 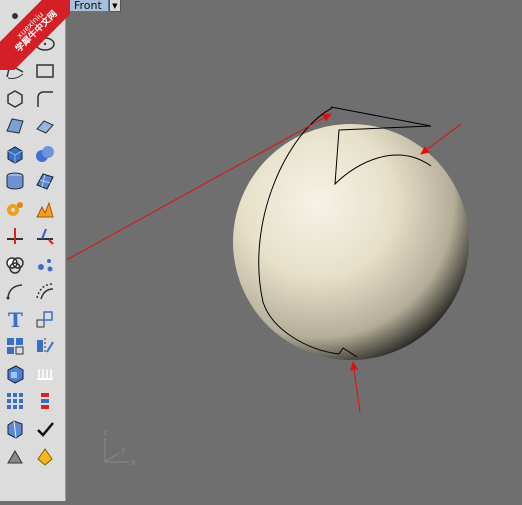 I want to click on points-button, so click(x=45, y=264).